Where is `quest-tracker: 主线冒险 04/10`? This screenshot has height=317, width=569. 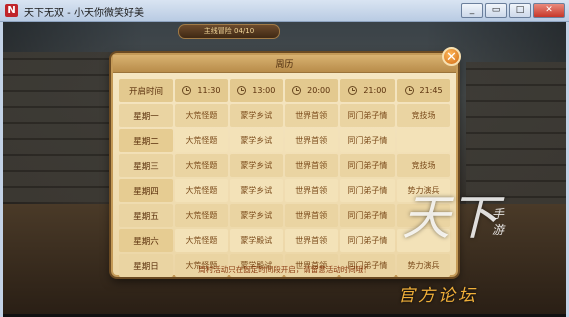
quest-tracker: 主线冒险 04/10 is located at coordinates (229, 31).